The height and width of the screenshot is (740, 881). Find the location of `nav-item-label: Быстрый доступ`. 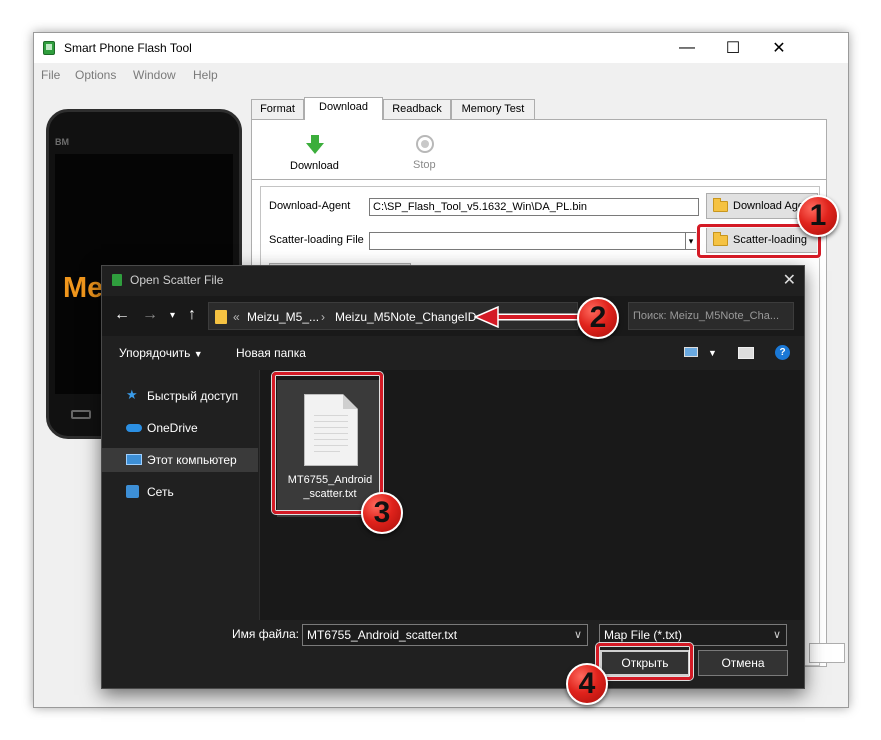

nav-item-label: Быстрый доступ is located at coordinates (193, 396).